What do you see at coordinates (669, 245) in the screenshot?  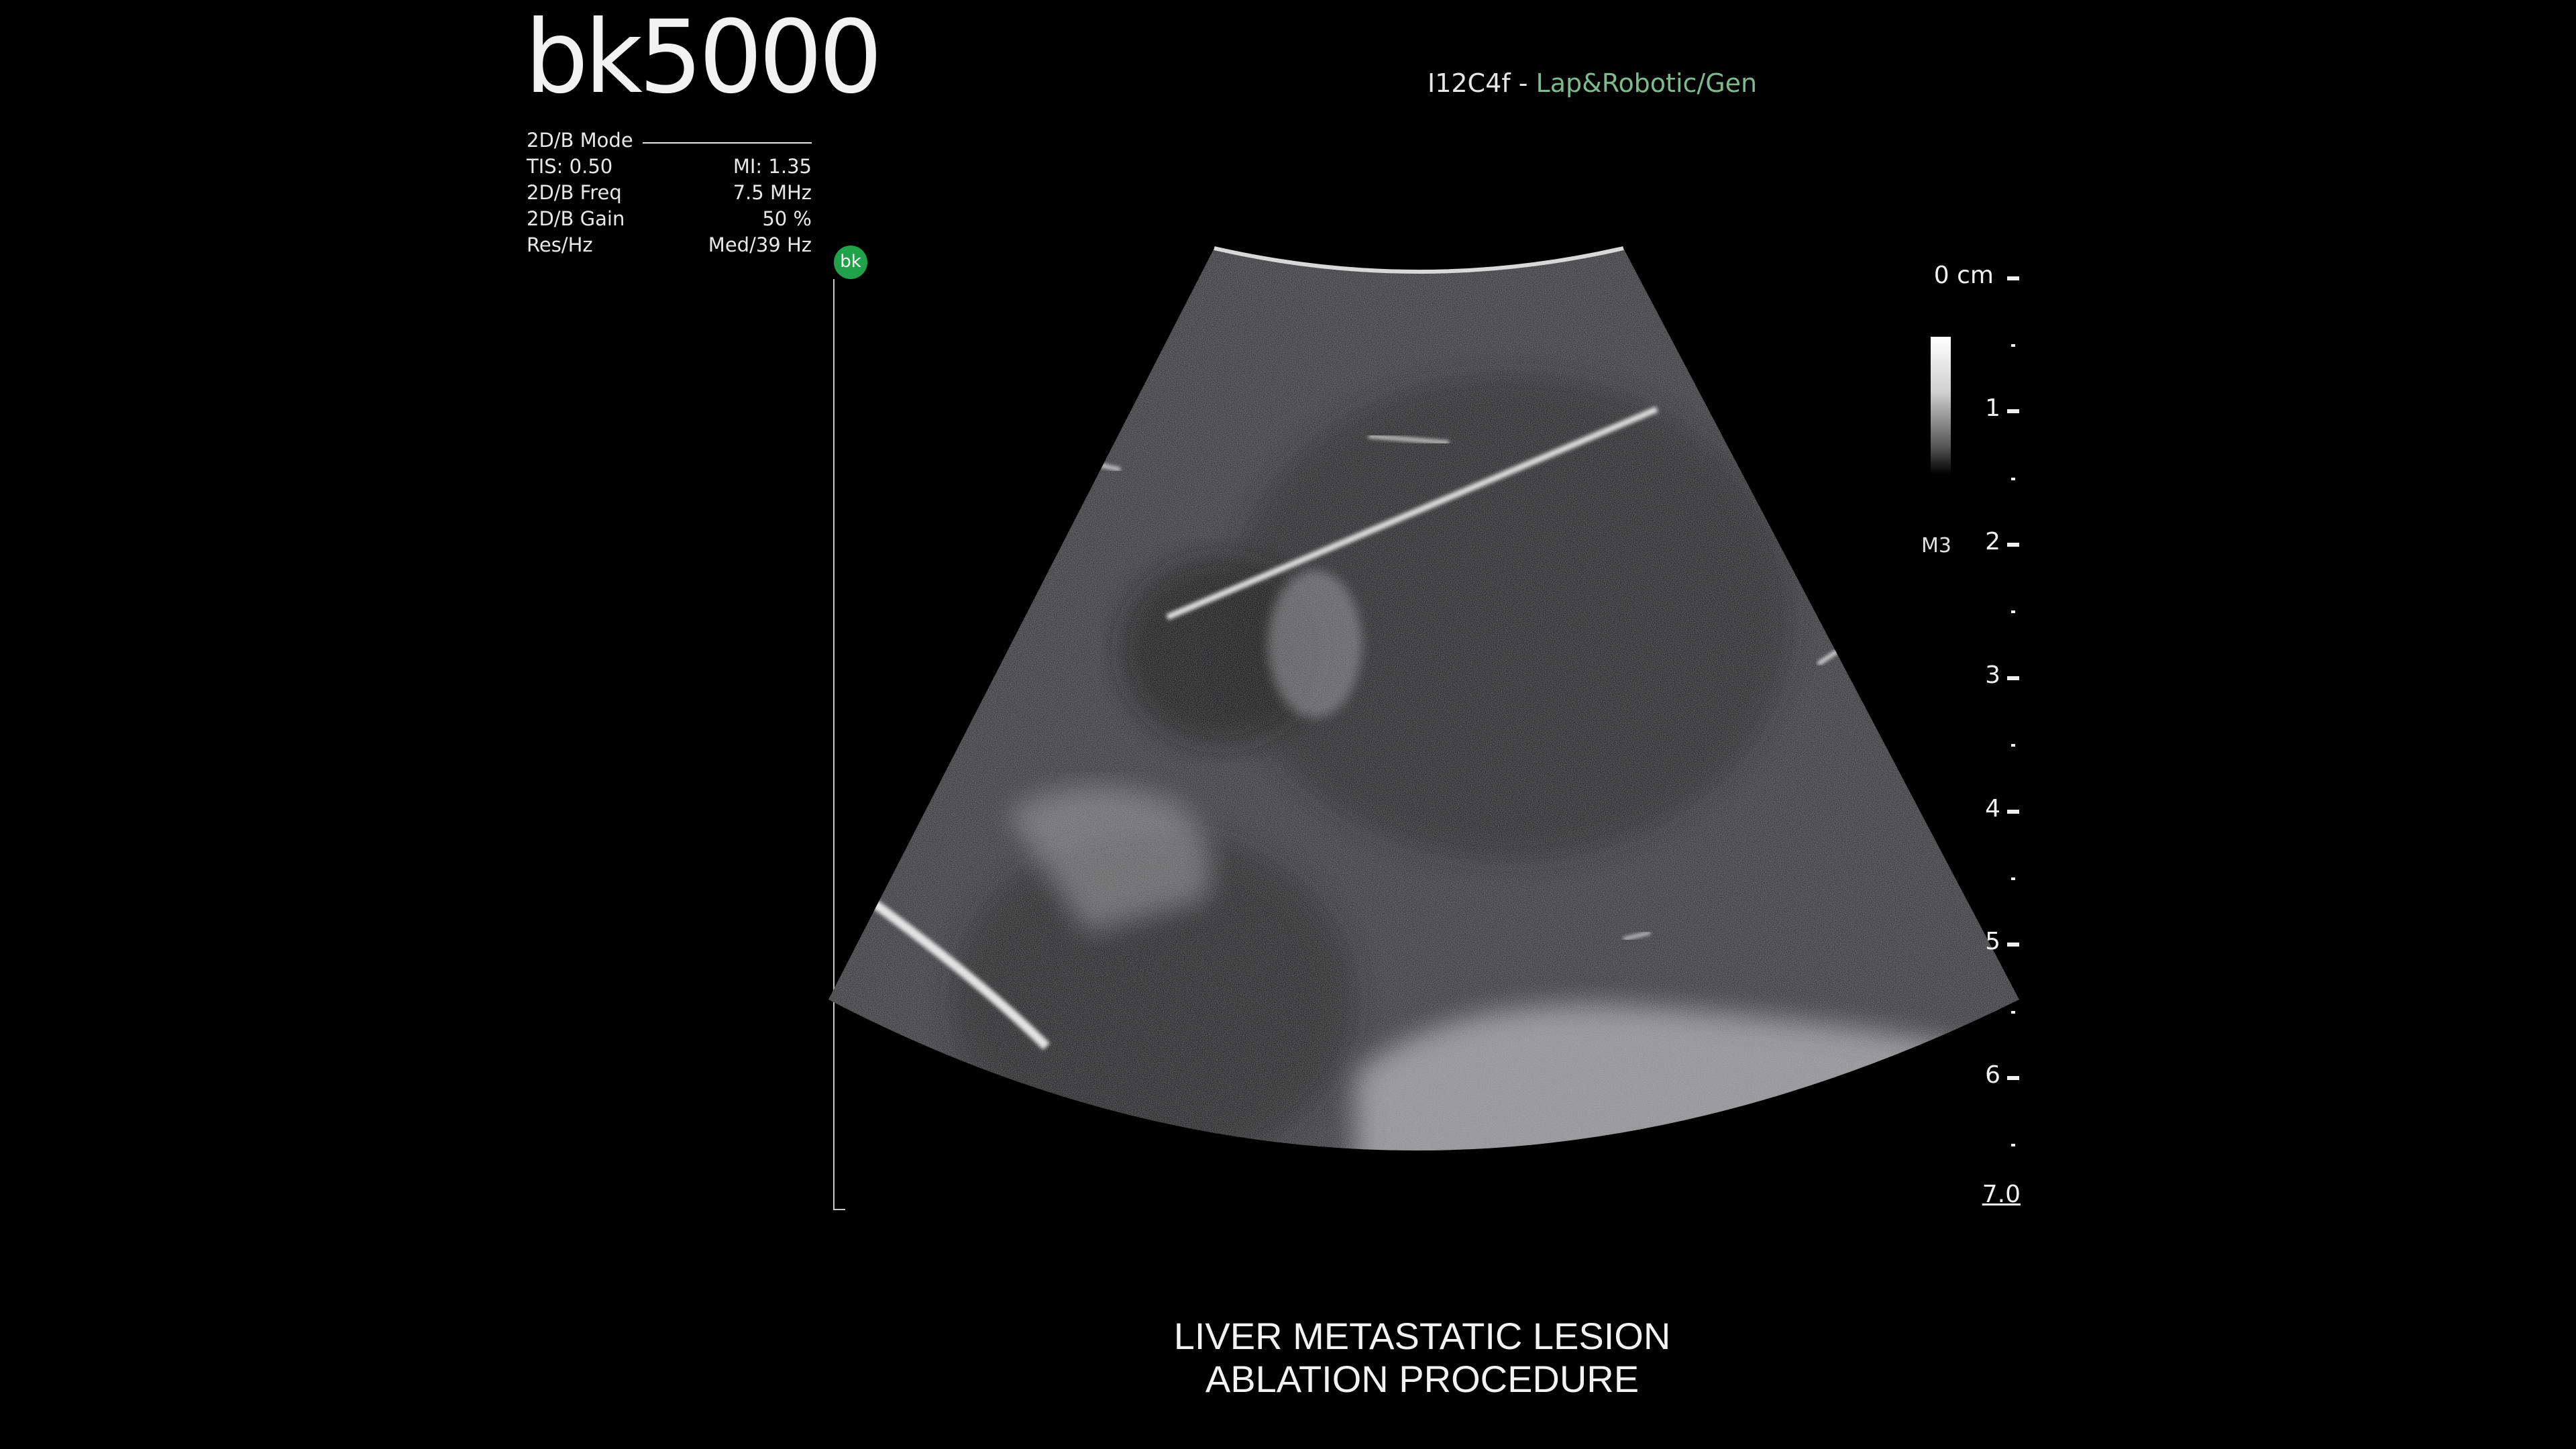 I see `param-row: Res/Hz Med/39 Hz` at bounding box center [669, 245].